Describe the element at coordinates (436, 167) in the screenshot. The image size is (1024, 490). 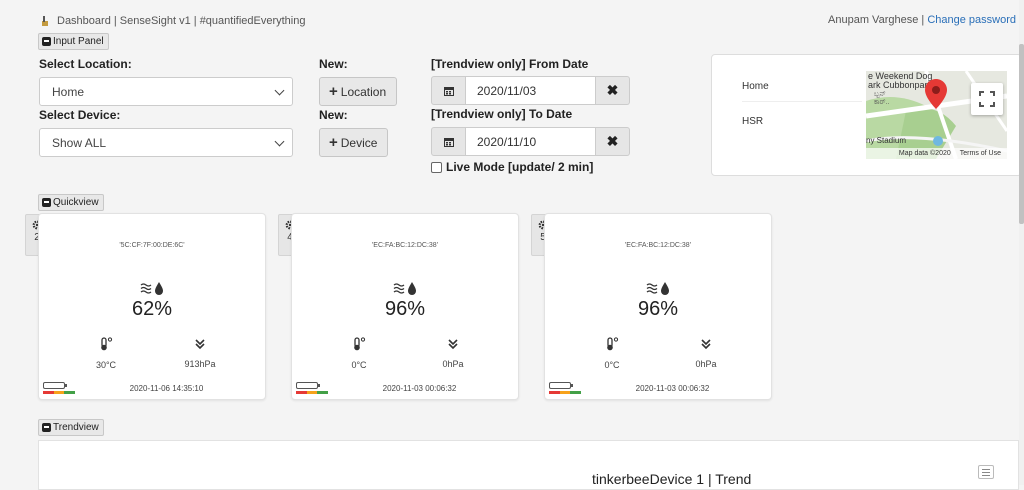
I see `live-mode-checkbox` at that location.